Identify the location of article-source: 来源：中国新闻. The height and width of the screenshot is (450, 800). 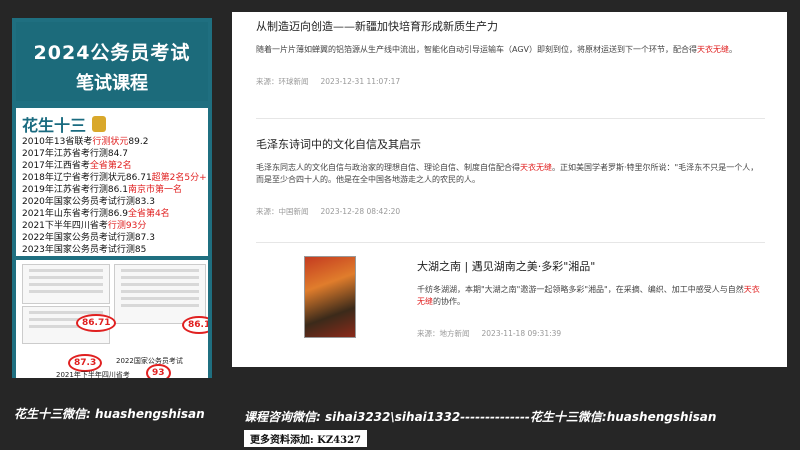
(282, 211).